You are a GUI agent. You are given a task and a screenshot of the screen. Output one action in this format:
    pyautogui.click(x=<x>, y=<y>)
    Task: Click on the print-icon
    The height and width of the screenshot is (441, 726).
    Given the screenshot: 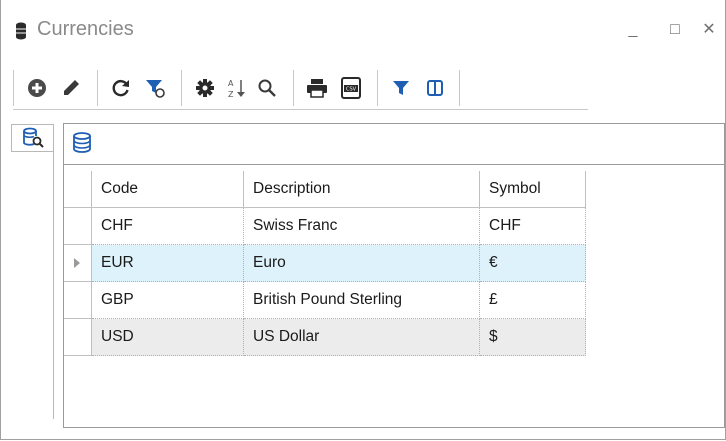 What is the action you would take?
    pyautogui.click(x=317, y=88)
    